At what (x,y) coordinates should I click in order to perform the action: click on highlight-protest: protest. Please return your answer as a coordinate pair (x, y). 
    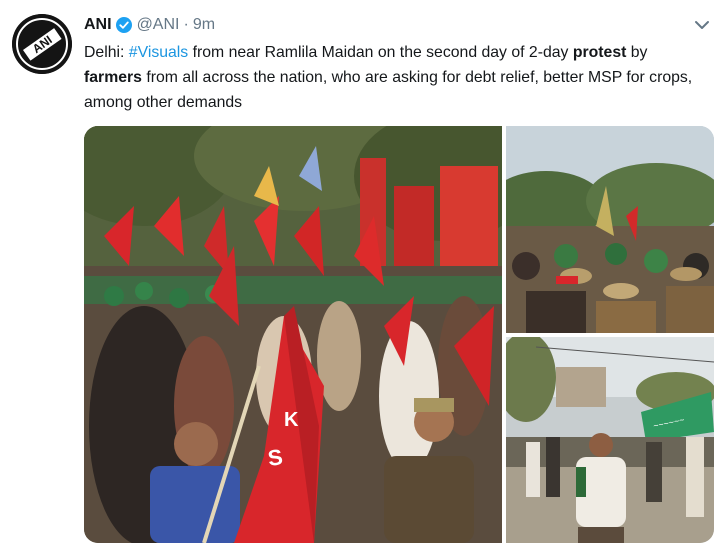
    Looking at the image, I should click on (599, 52).